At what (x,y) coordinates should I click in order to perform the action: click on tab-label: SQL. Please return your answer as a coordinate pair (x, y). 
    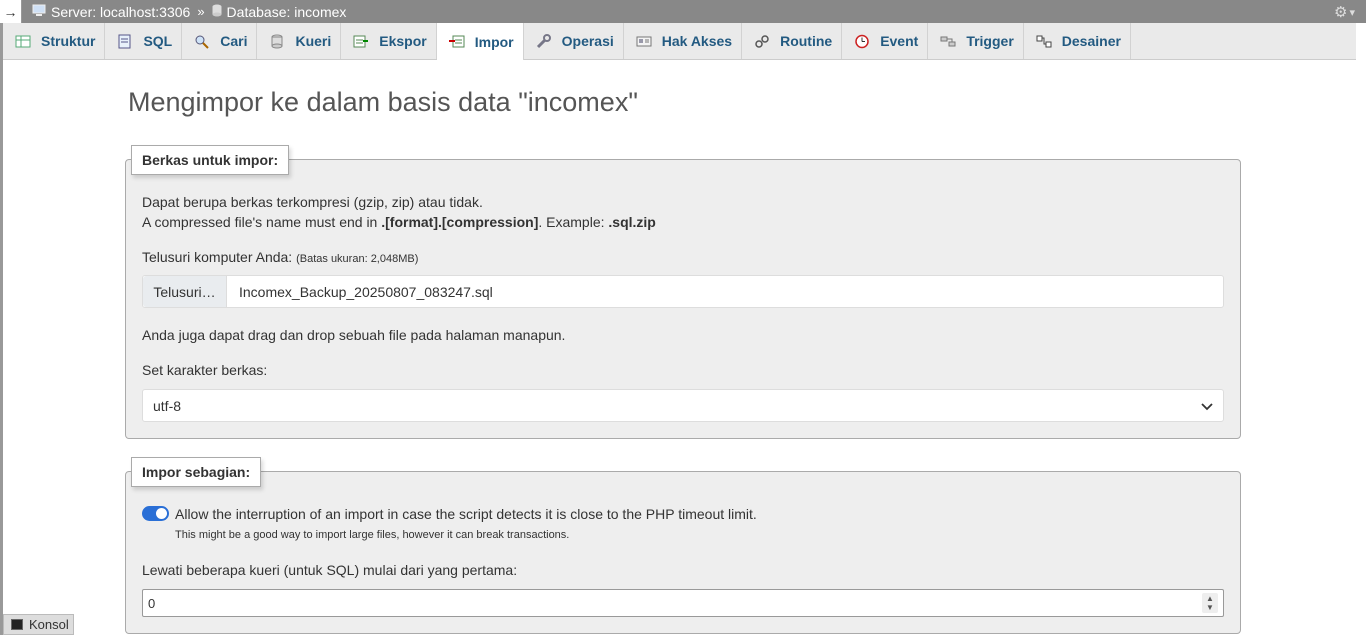
    Looking at the image, I should click on (158, 41).